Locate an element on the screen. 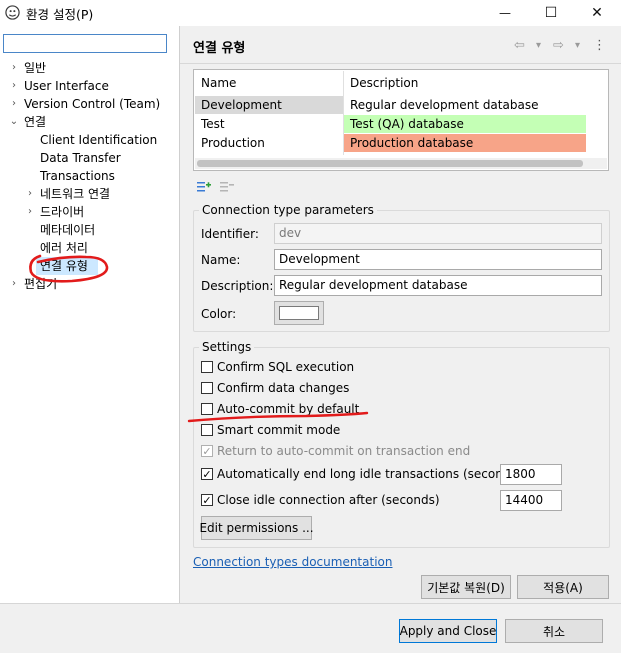  identifier-label: Identifier: is located at coordinates (230, 234).